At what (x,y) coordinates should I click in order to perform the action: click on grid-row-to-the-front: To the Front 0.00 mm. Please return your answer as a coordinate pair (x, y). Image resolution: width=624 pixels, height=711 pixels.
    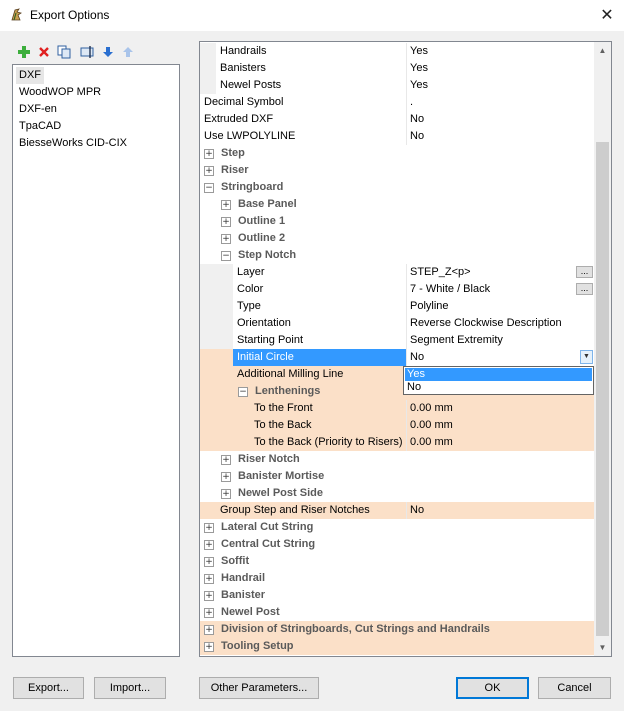
    Looking at the image, I should click on (397, 408).